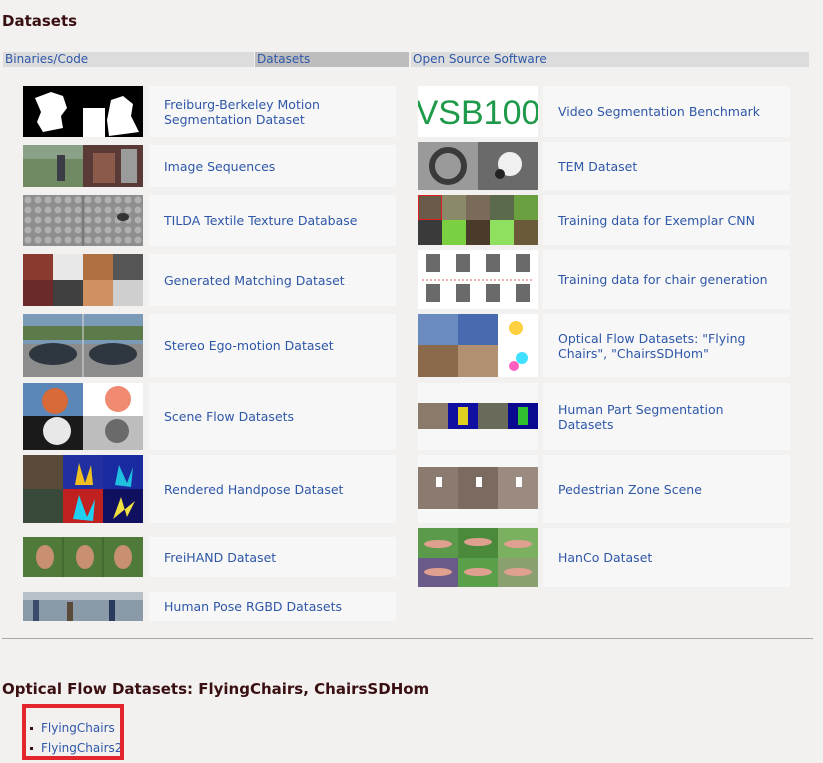 The width and height of the screenshot is (823, 763). Describe the element at coordinates (630, 489) in the screenshot. I see `dataset-label: Pedestrian Zone Scene` at that location.